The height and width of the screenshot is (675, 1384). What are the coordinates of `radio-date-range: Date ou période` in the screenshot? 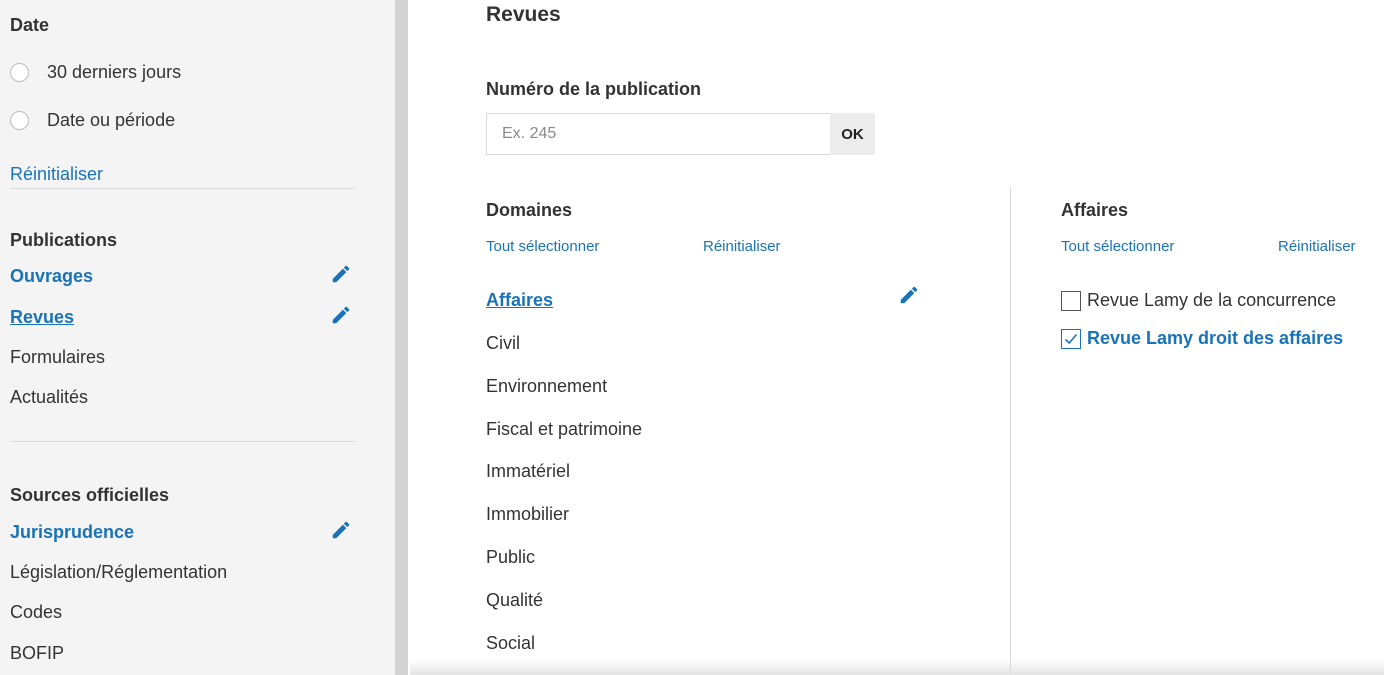 It's located at (92, 120).